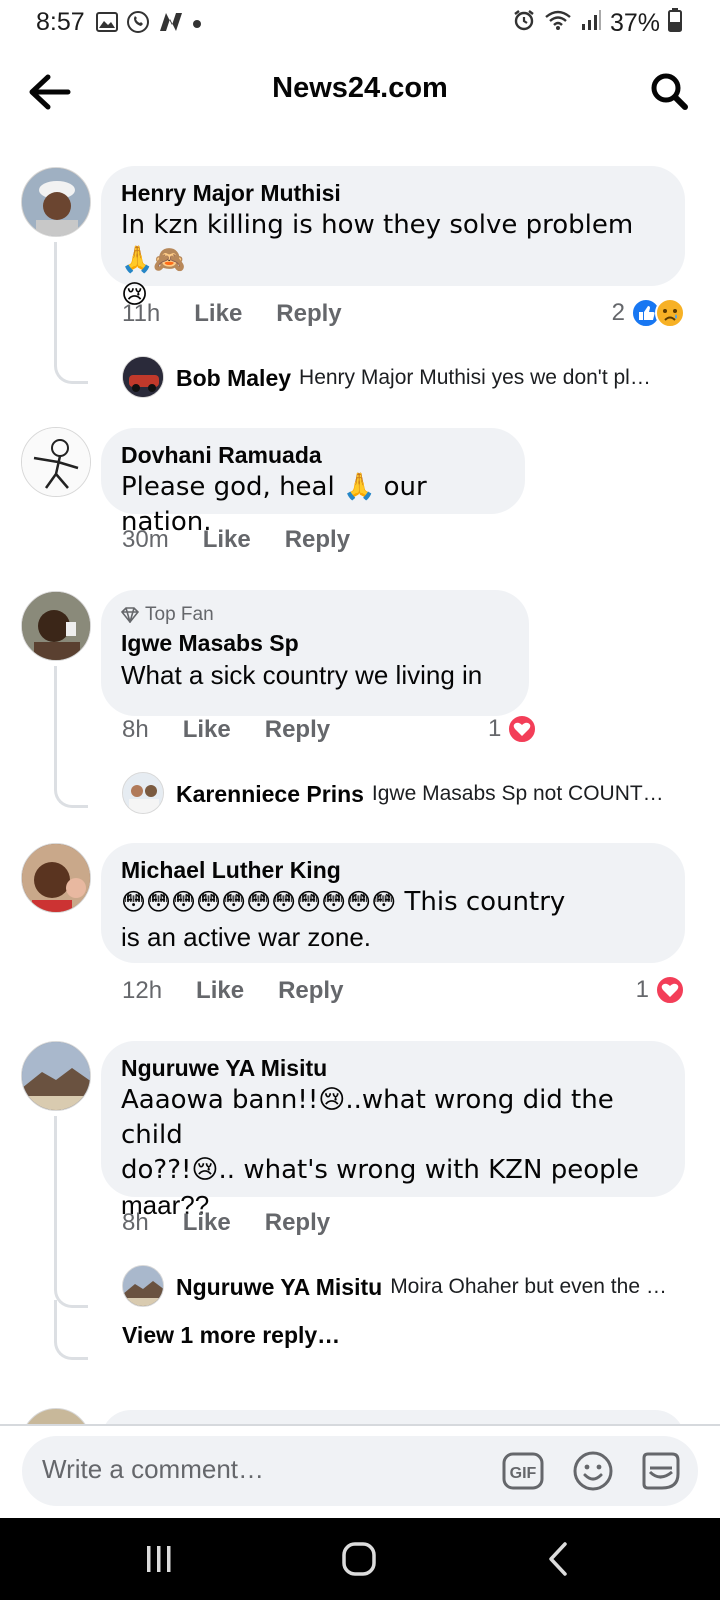  What do you see at coordinates (171, 24) in the screenshot?
I see `news-app-icon` at bounding box center [171, 24].